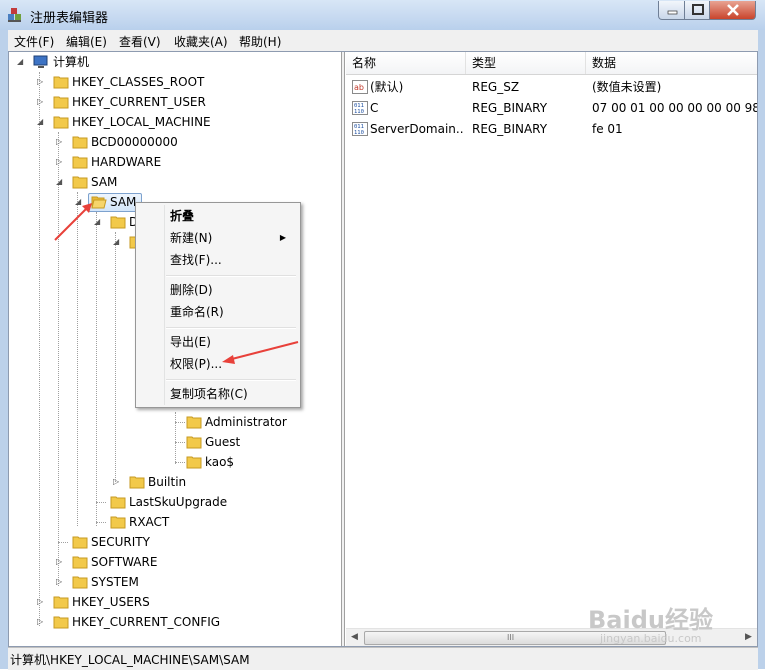 This screenshot has height=670, width=765. Describe the element at coordinates (201, 41) in the screenshot. I see `menu-favorites: 收藏夹(A)` at that location.